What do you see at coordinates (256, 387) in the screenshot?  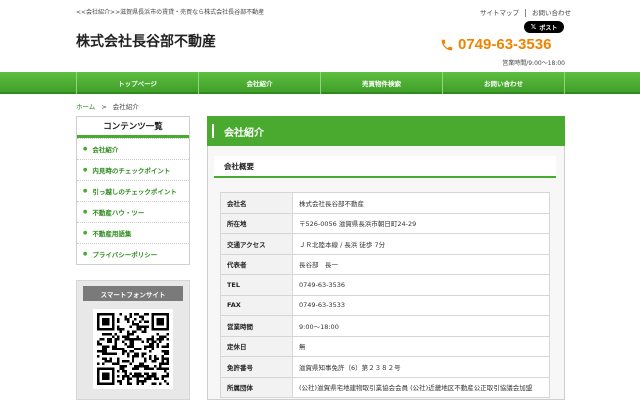 I see `table-label: 所属団体` at bounding box center [256, 387].